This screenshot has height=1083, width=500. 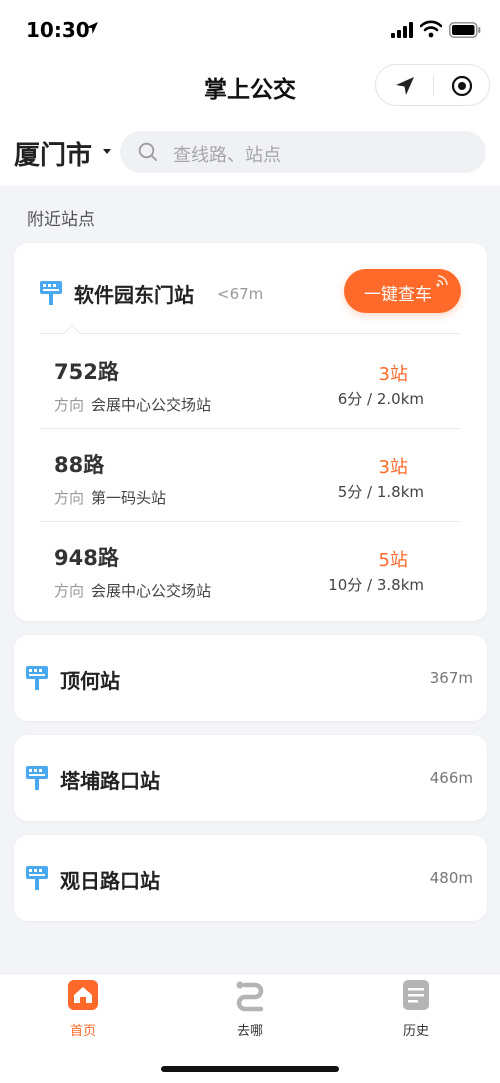 What do you see at coordinates (402, 30) in the screenshot?
I see `cell-signal-icon` at bounding box center [402, 30].